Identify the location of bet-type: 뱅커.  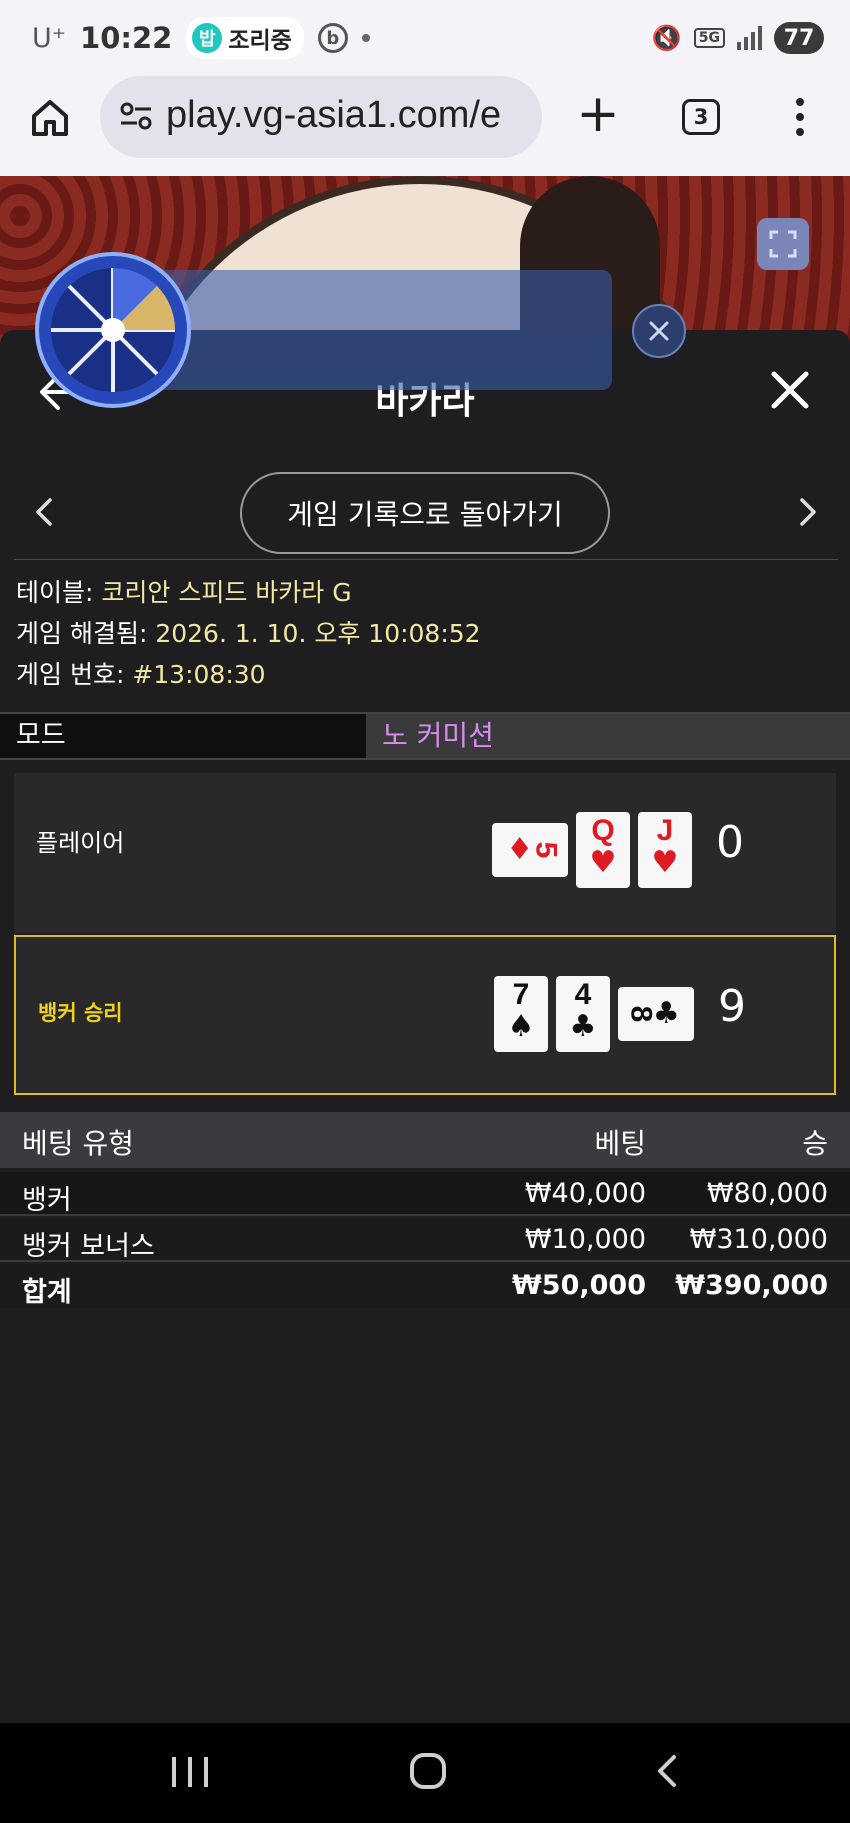
(47, 1200).